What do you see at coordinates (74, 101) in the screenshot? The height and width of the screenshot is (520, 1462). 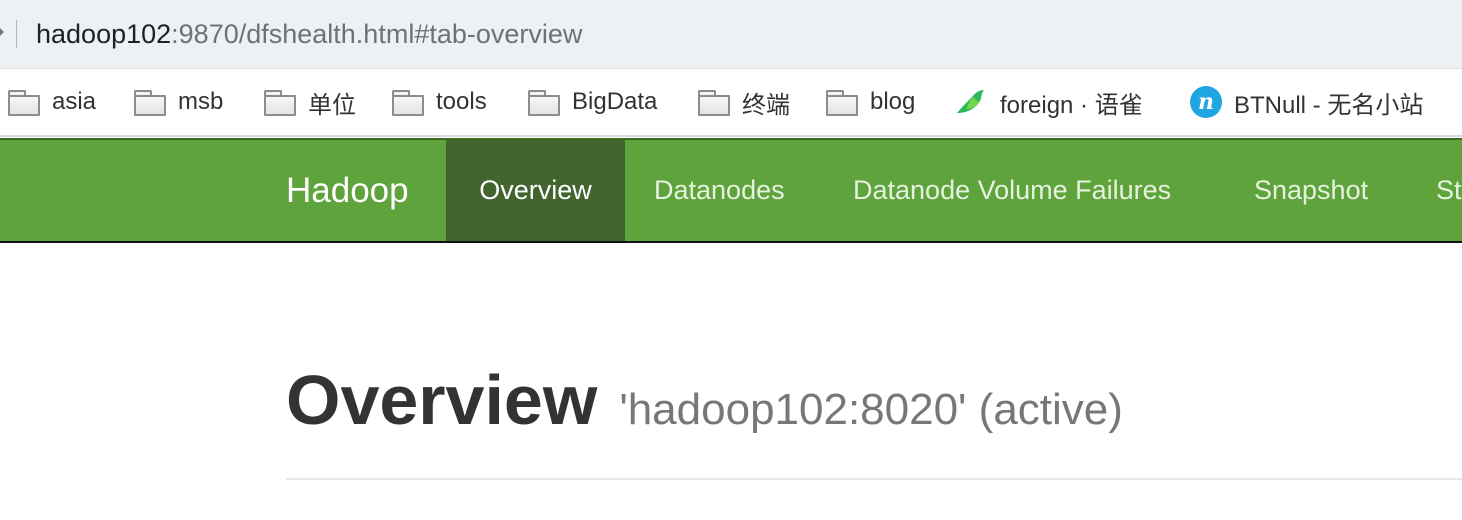 I see `bookmark-label: asia` at bounding box center [74, 101].